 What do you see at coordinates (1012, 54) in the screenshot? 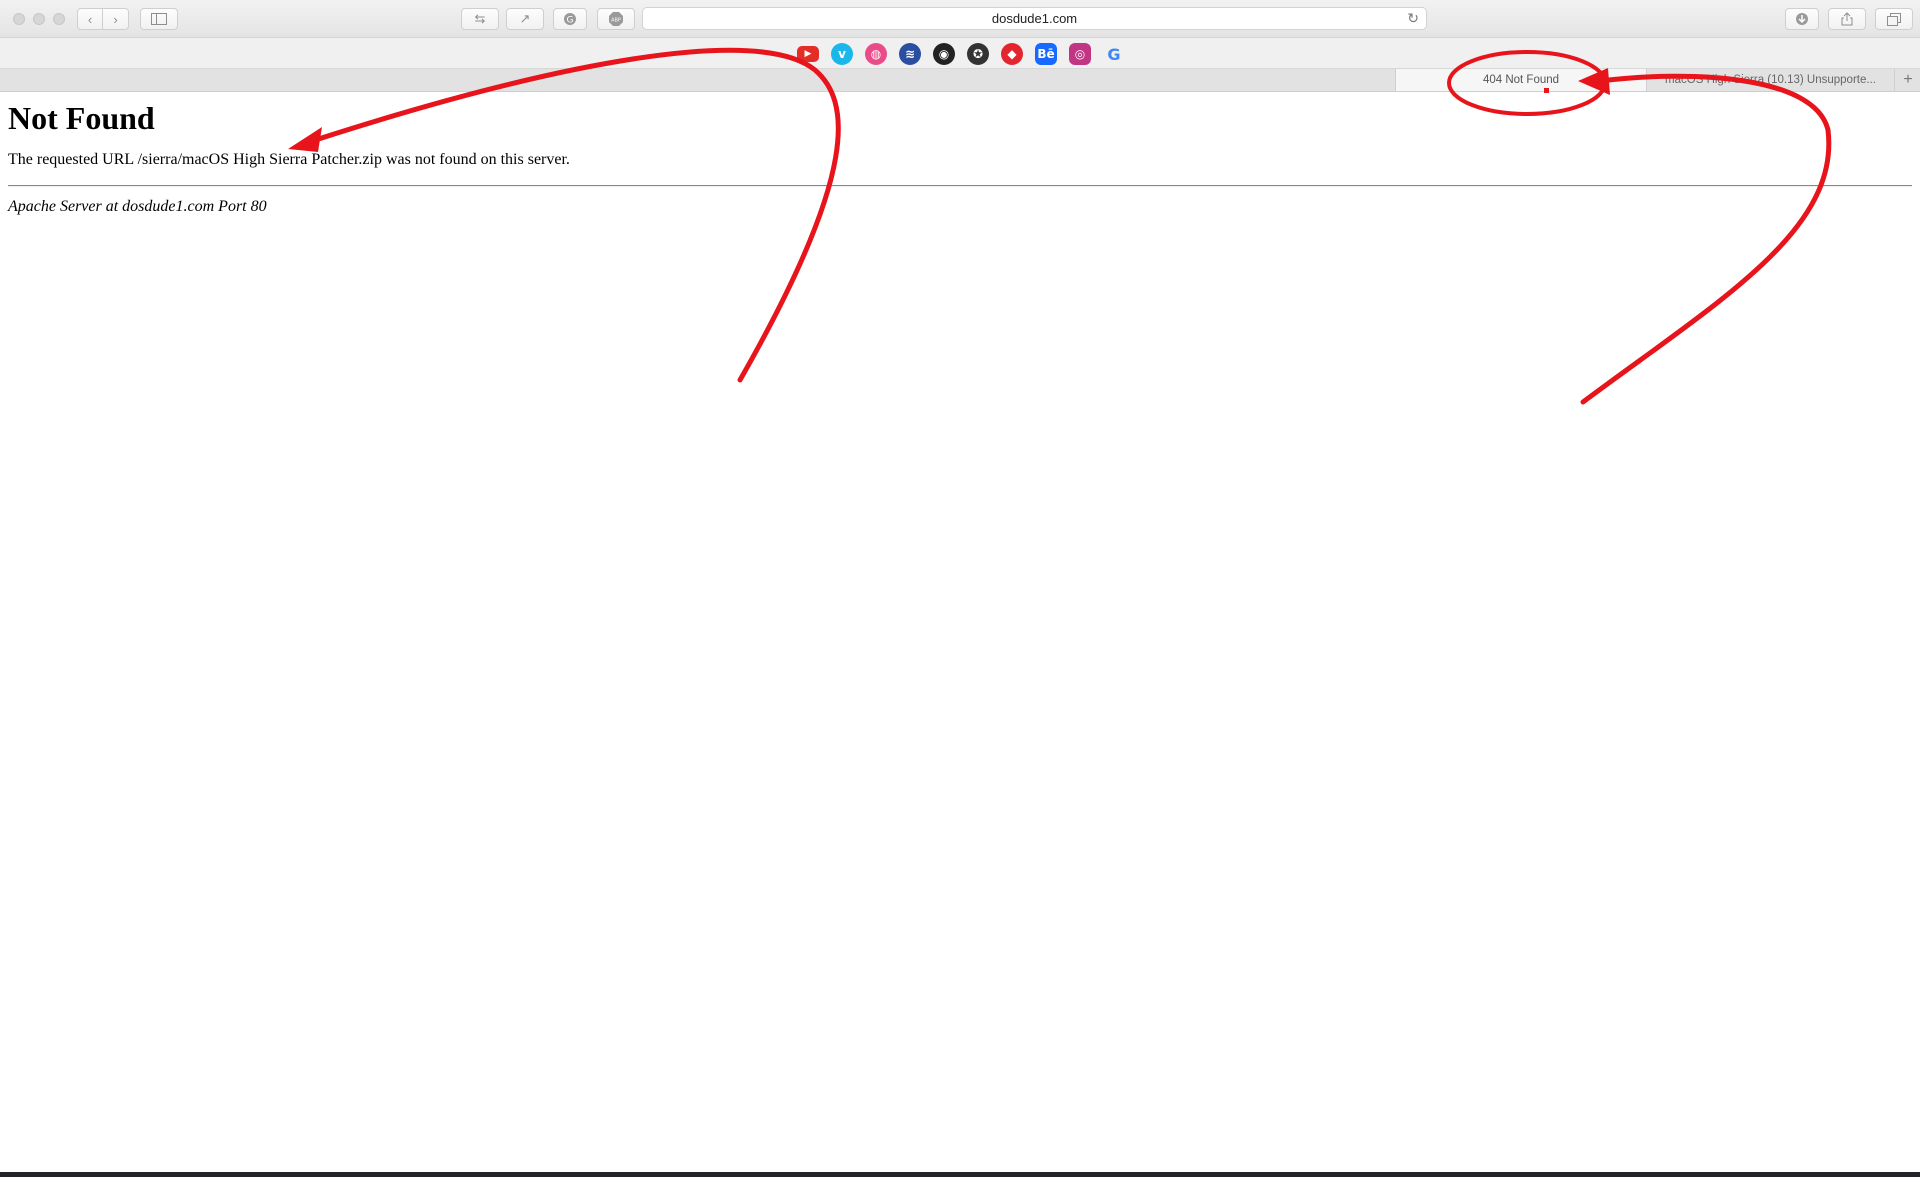
I see `red-app-icon: ◆` at bounding box center [1012, 54].